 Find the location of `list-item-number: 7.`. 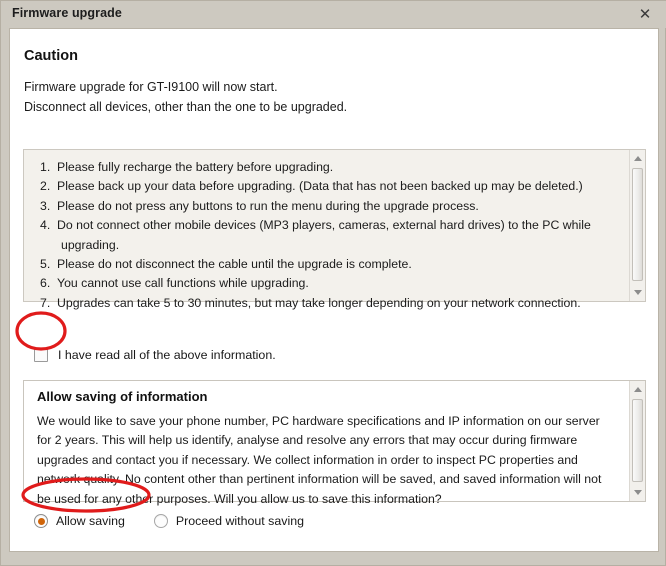

list-item-number: 7. is located at coordinates (45, 302).